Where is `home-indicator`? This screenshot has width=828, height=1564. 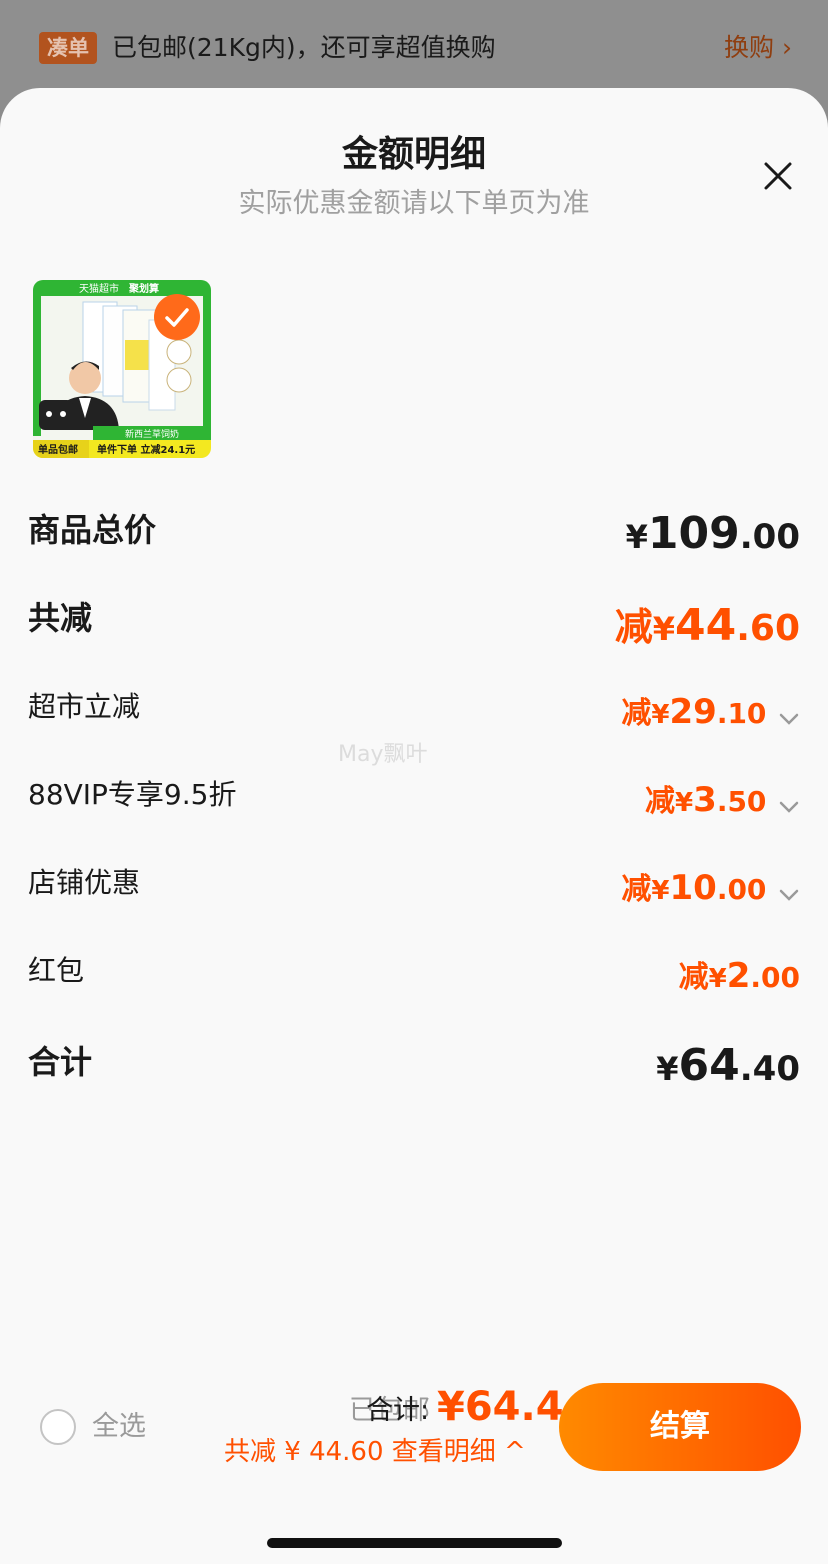 home-indicator is located at coordinates (414, 1543).